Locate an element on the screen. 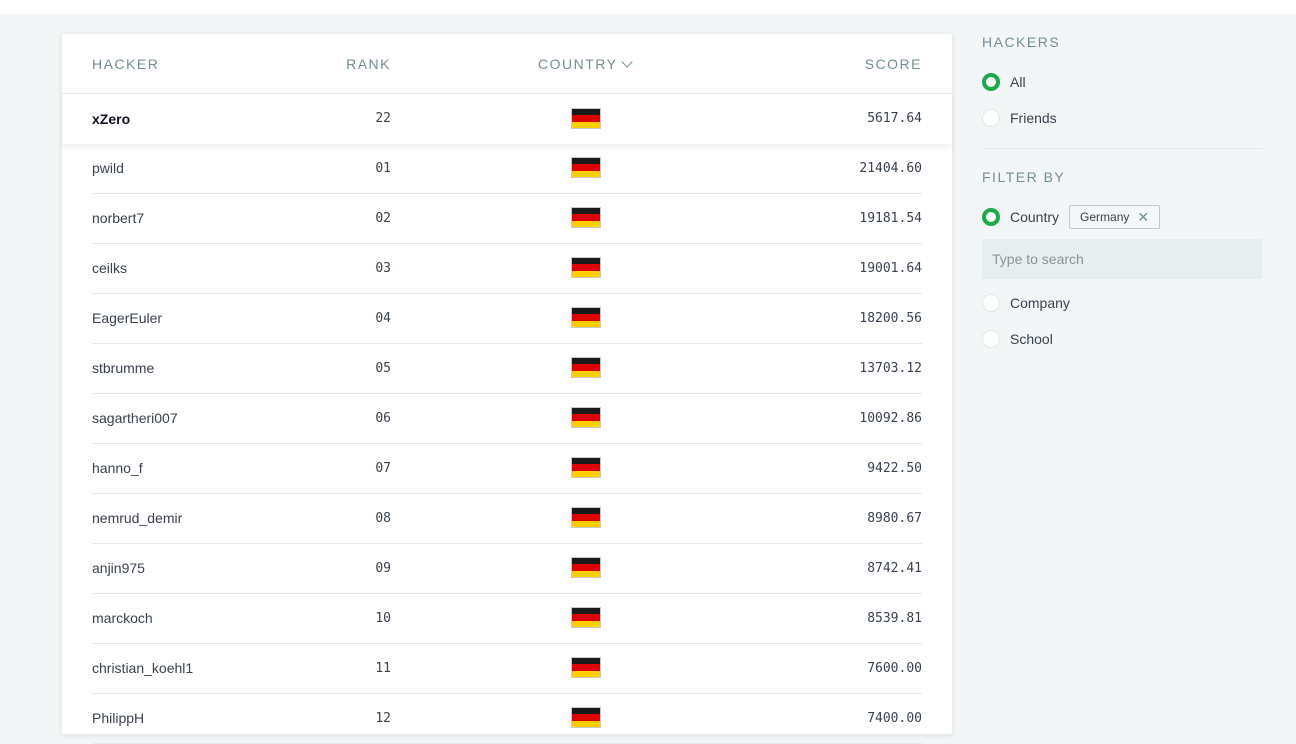 The width and height of the screenshot is (1296, 744). hacker-score: 5617.64 is located at coordinates (894, 118).